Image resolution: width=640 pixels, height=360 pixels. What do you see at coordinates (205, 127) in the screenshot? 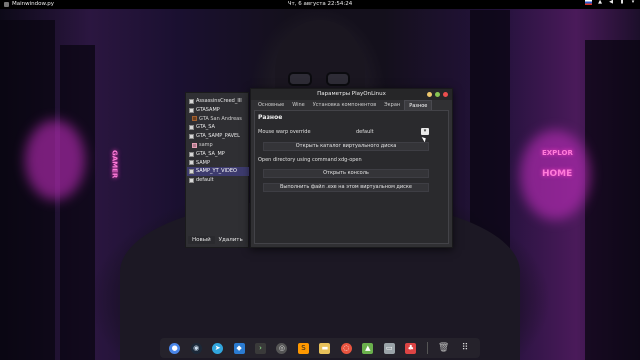
I see `prefix-item-label: GTA_SA` at bounding box center [205, 127].